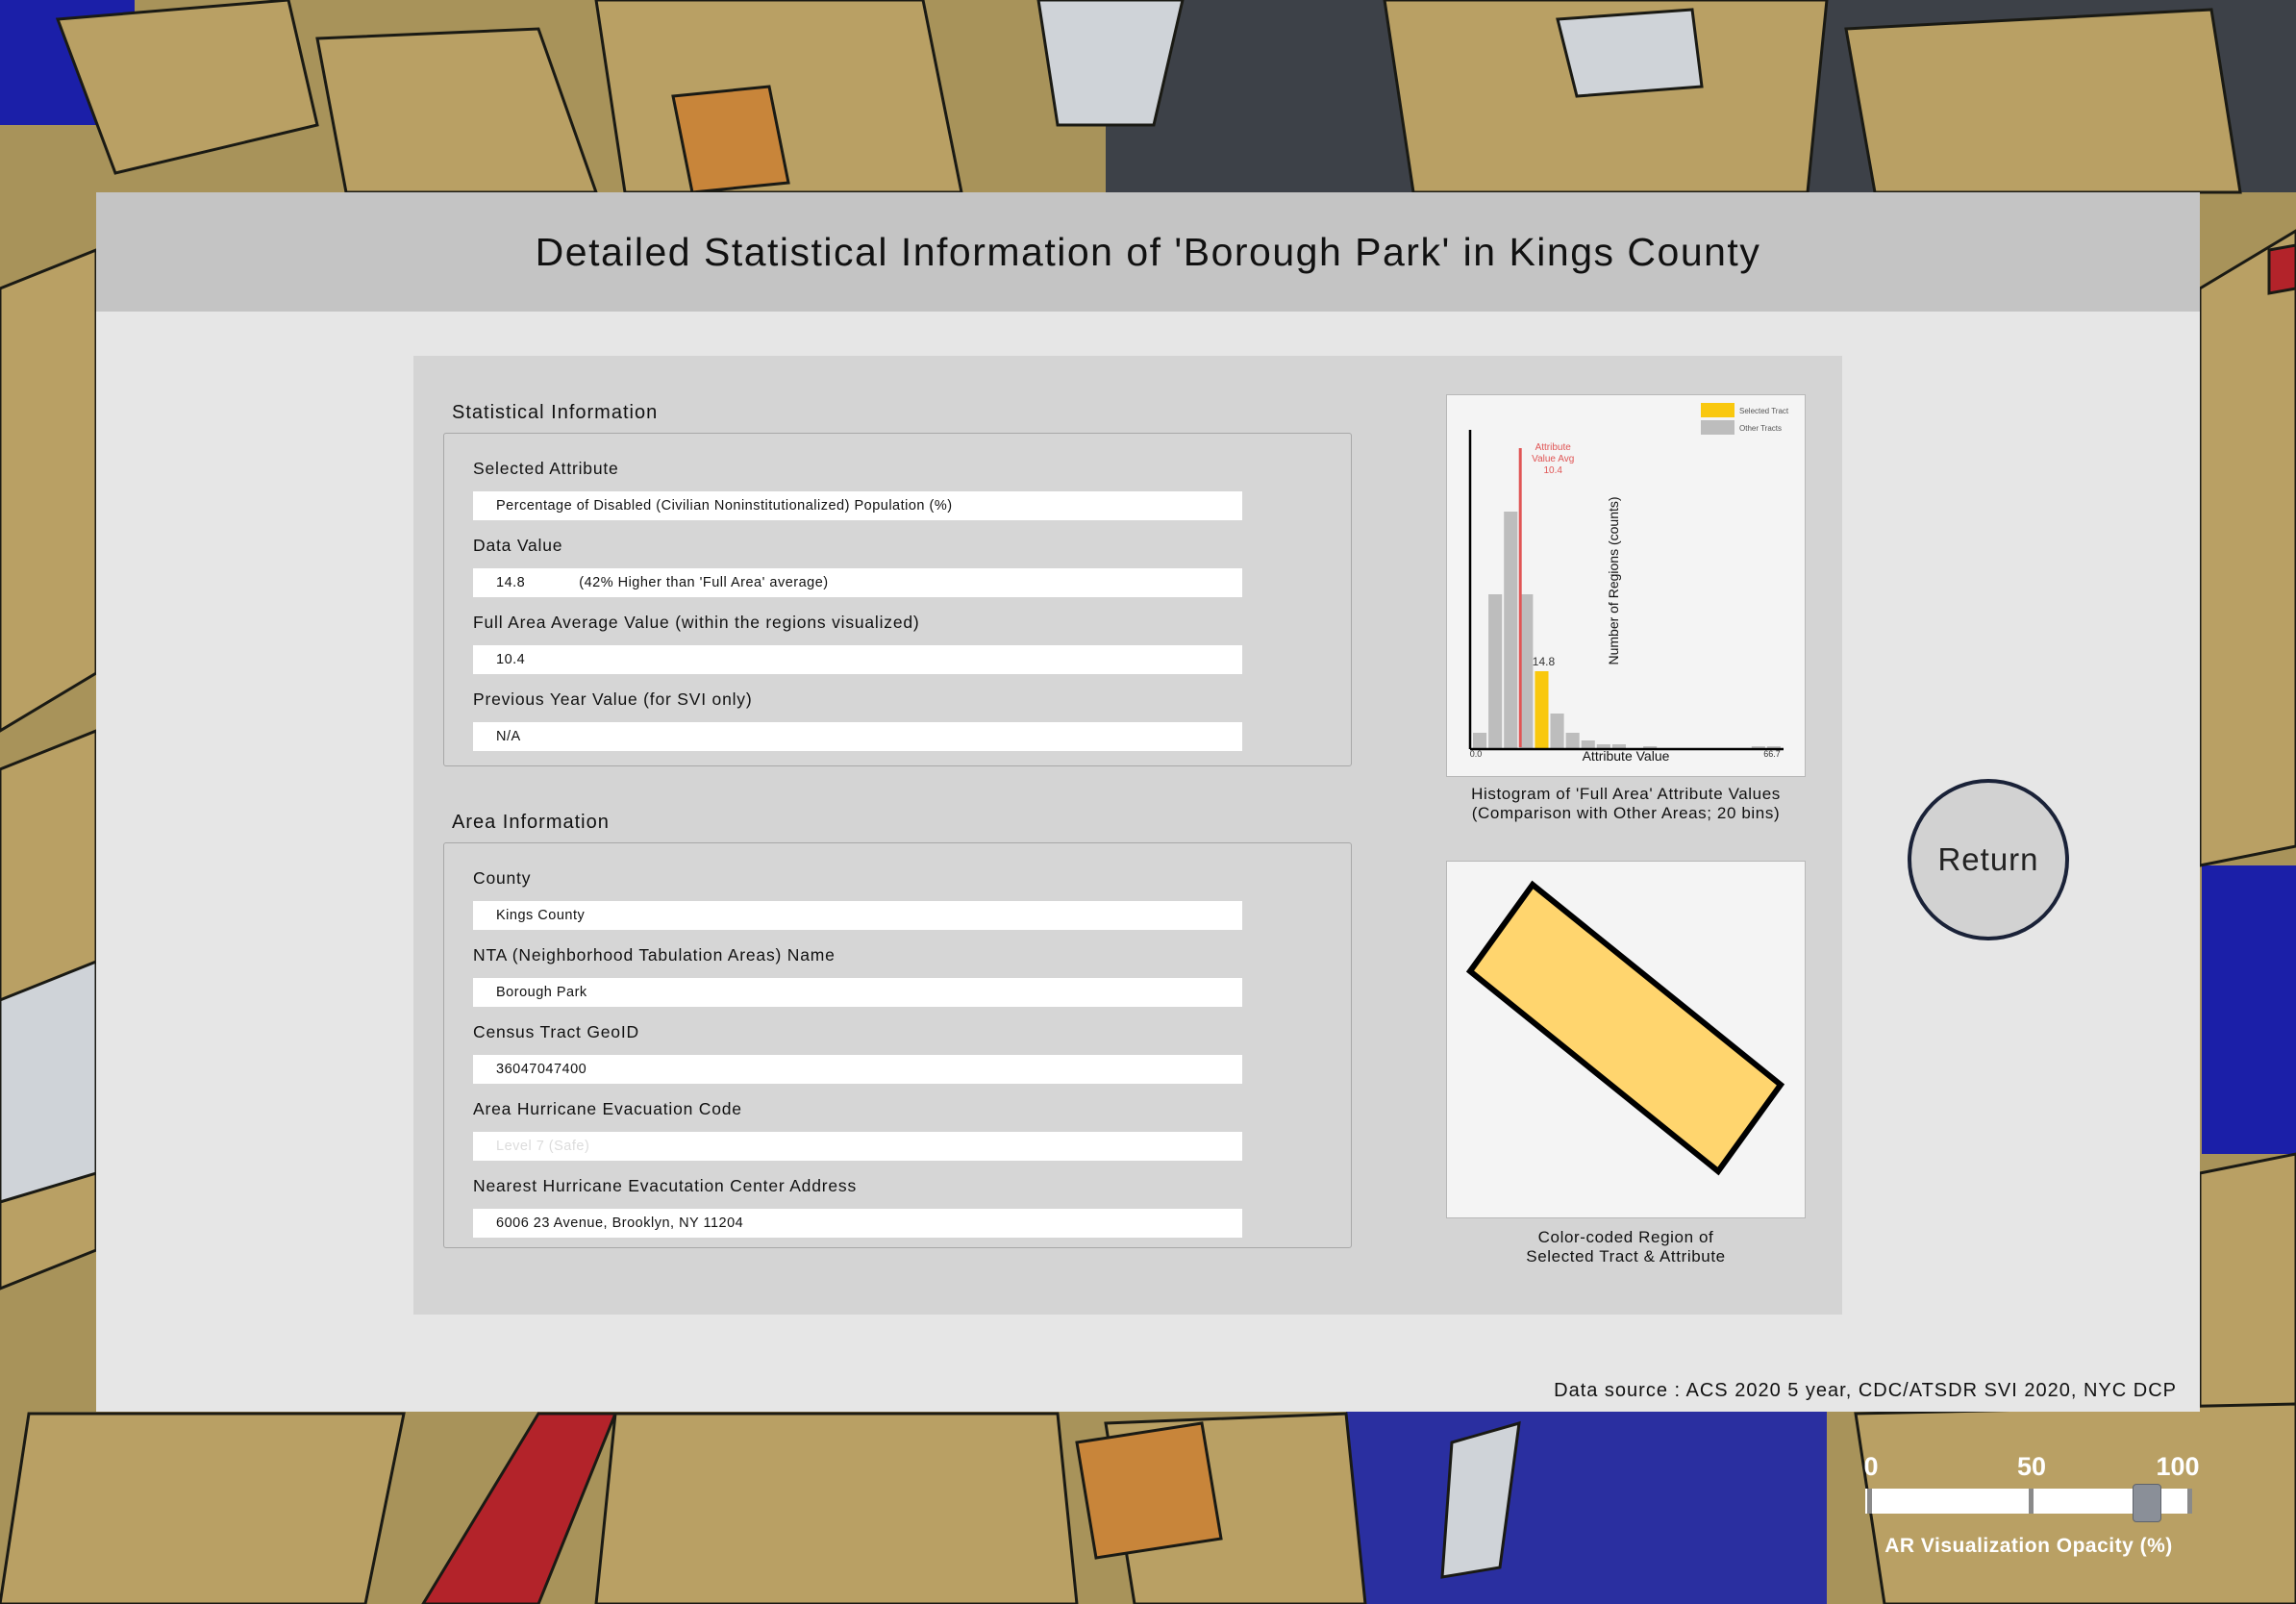 Image resolution: width=2296 pixels, height=1604 pixels. Describe the element at coordinates (857, 659) in the screenshot. I see `full-area-average-value: 10.4` at that location.